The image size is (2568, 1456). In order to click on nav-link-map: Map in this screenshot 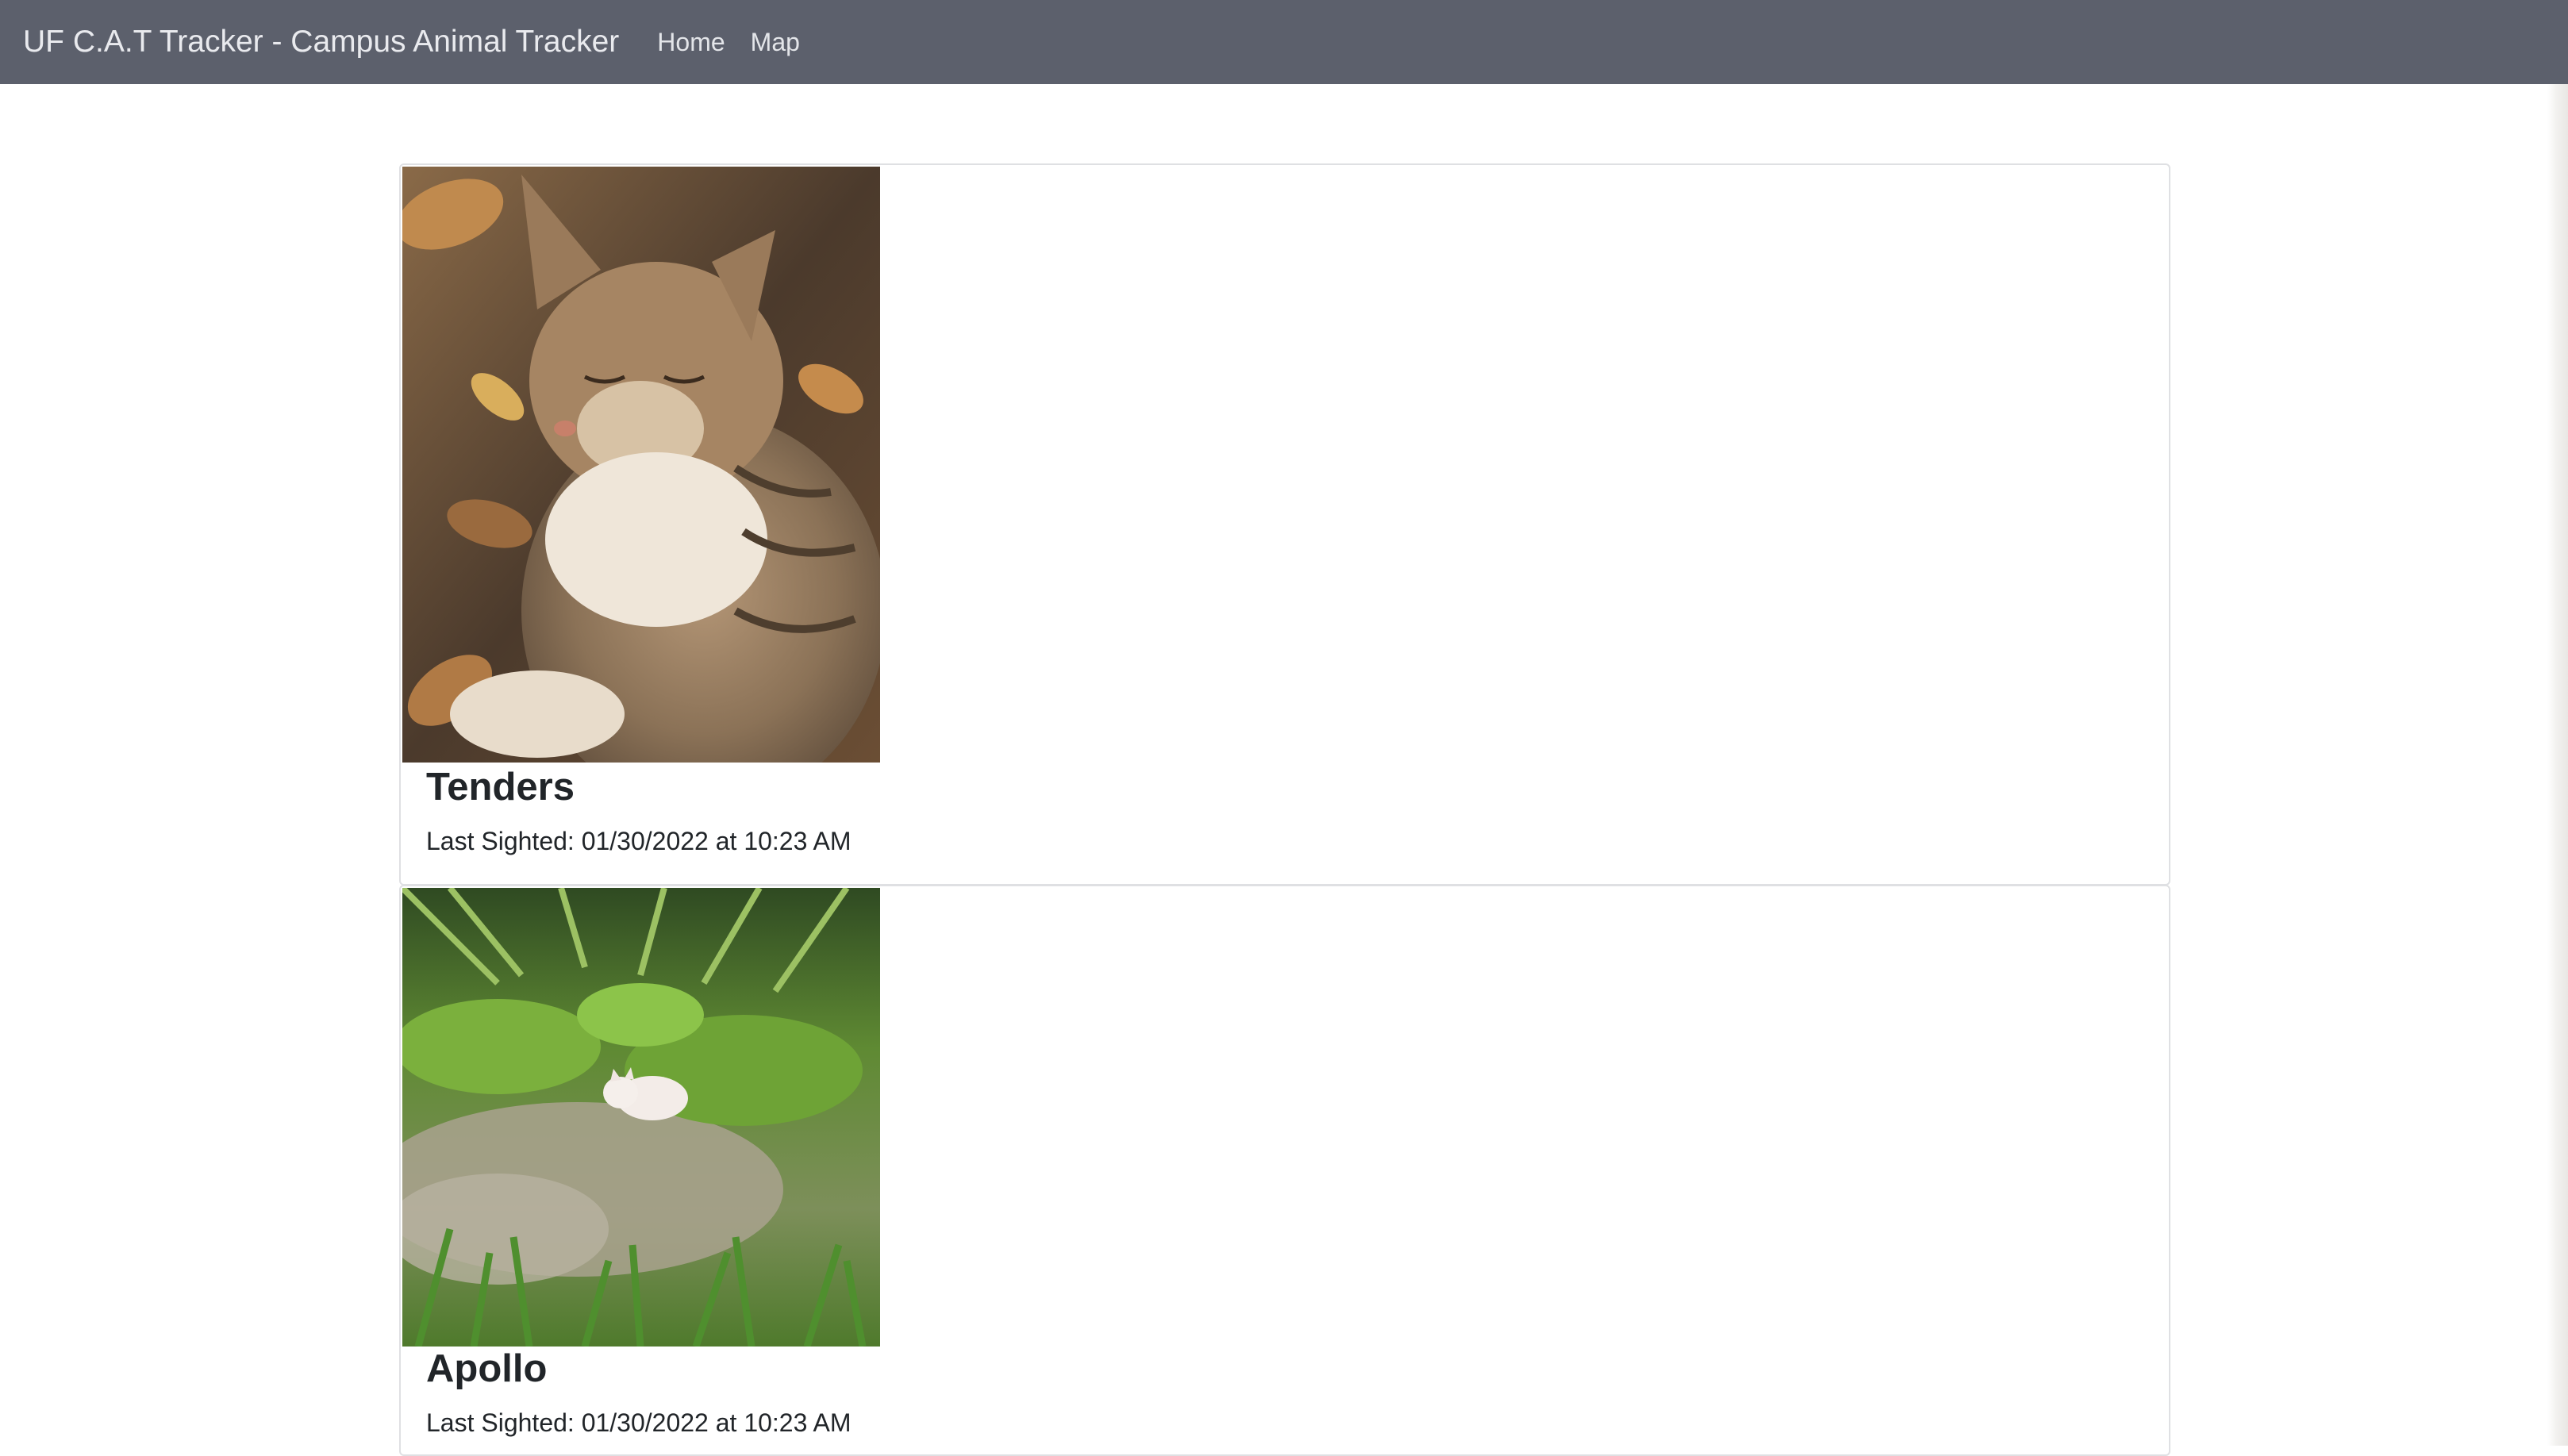, I will do `click(775, 42)`.